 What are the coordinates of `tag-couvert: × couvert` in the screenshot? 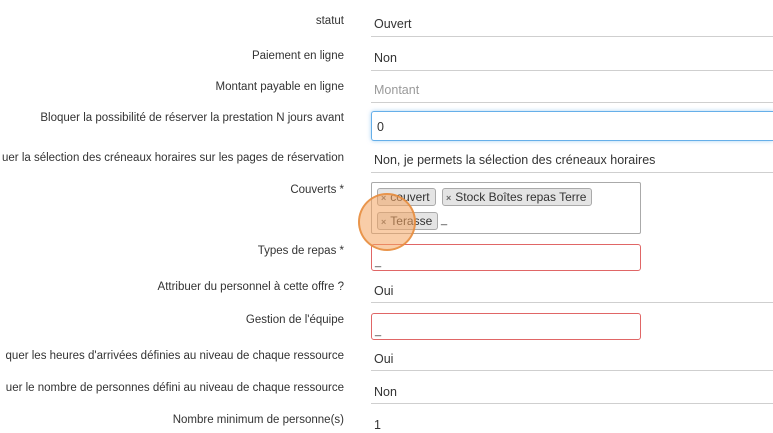 It's located at (406, 197).